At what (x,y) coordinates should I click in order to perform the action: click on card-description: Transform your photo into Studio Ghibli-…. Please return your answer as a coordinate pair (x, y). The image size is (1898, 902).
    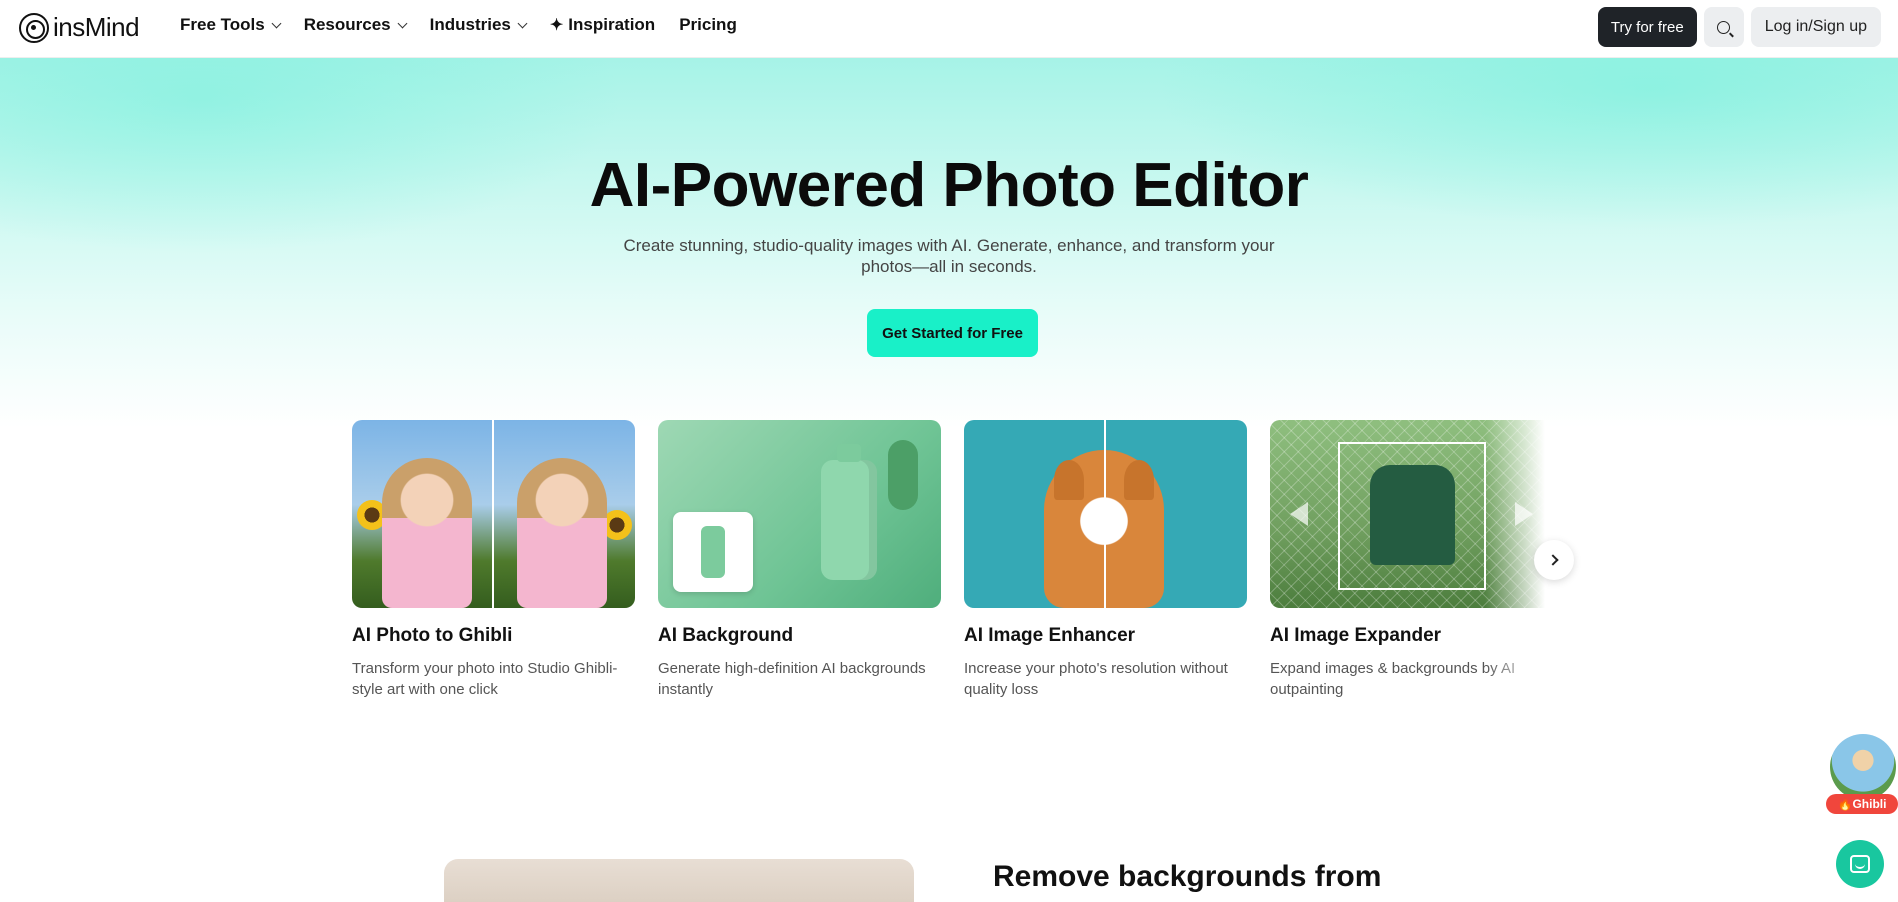
    Looking at the image, I should click on (485, 679).